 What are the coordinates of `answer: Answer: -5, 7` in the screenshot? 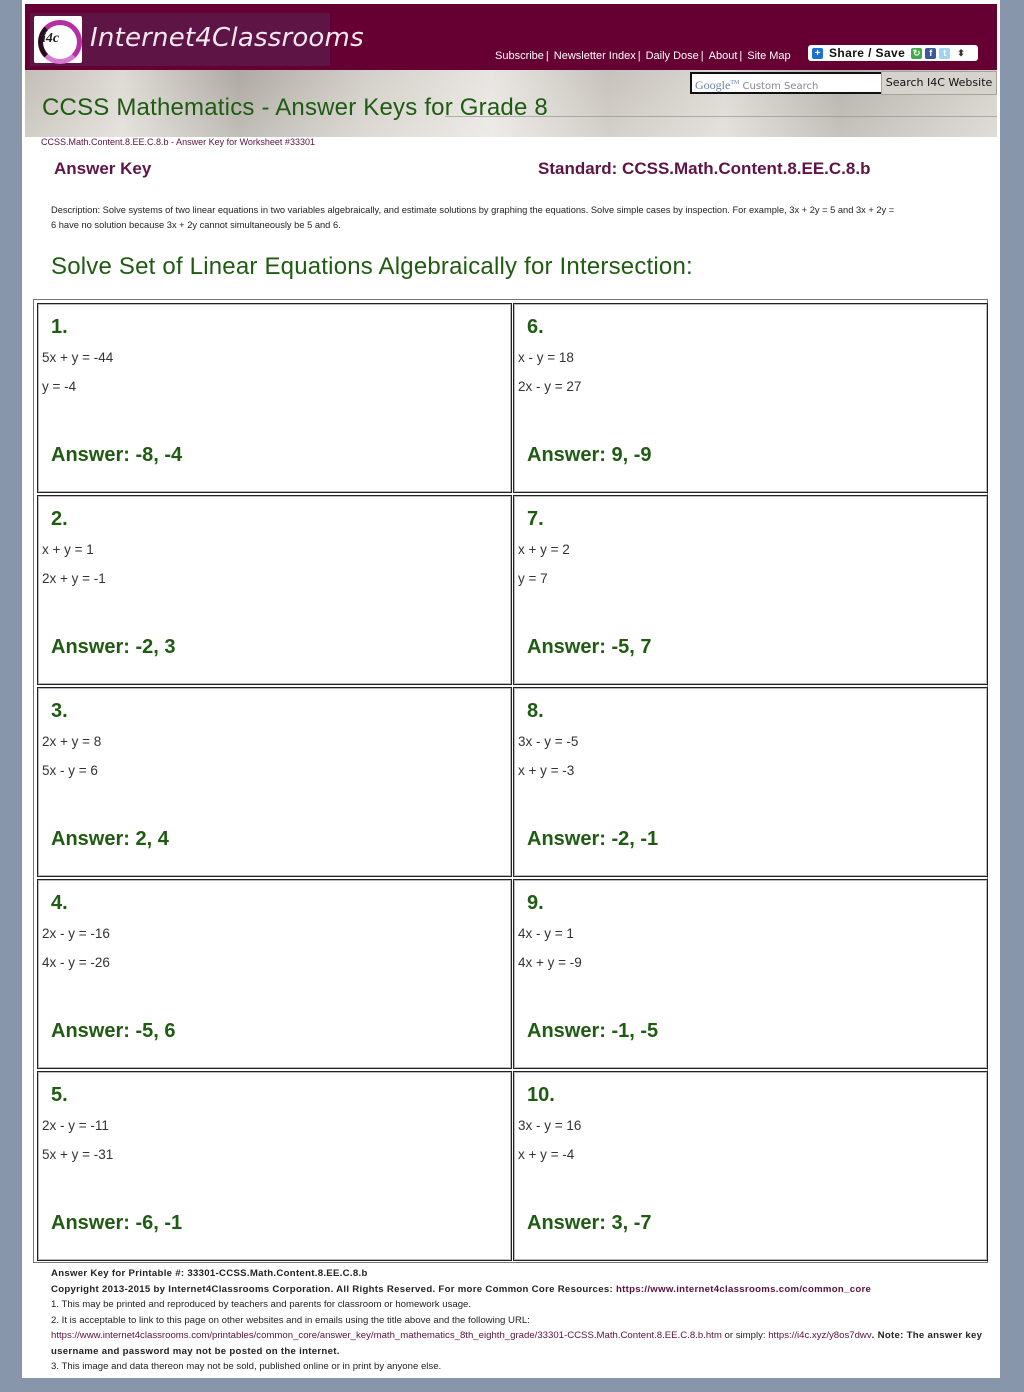 It's located at (589, 647).